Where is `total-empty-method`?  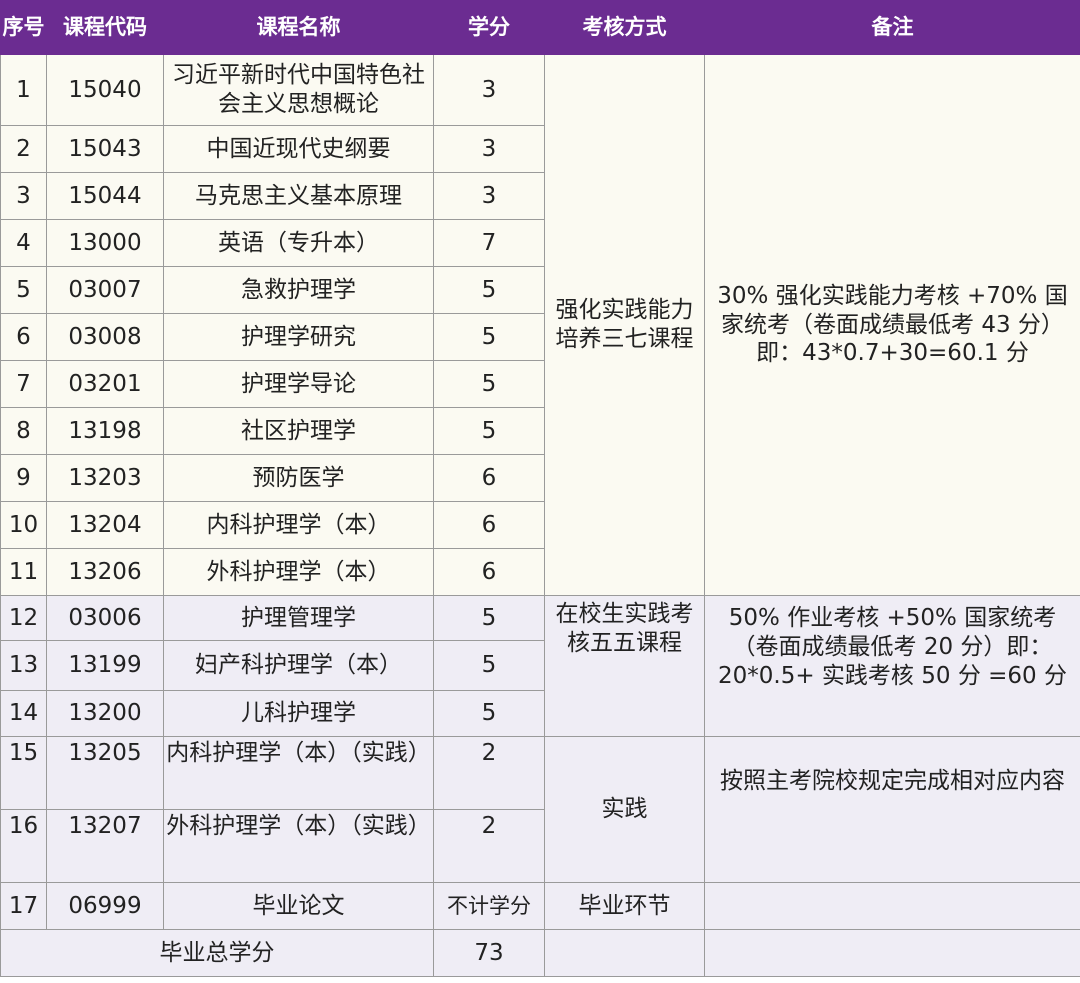 total-empty-method is located at coordinates (624, 953).